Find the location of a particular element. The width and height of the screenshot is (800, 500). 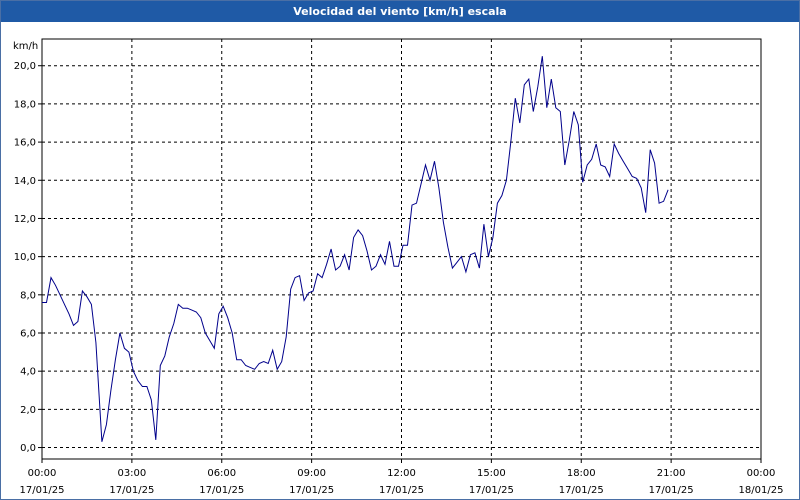

y-tick-label: 18,0 is located at coordinates (25, 104).